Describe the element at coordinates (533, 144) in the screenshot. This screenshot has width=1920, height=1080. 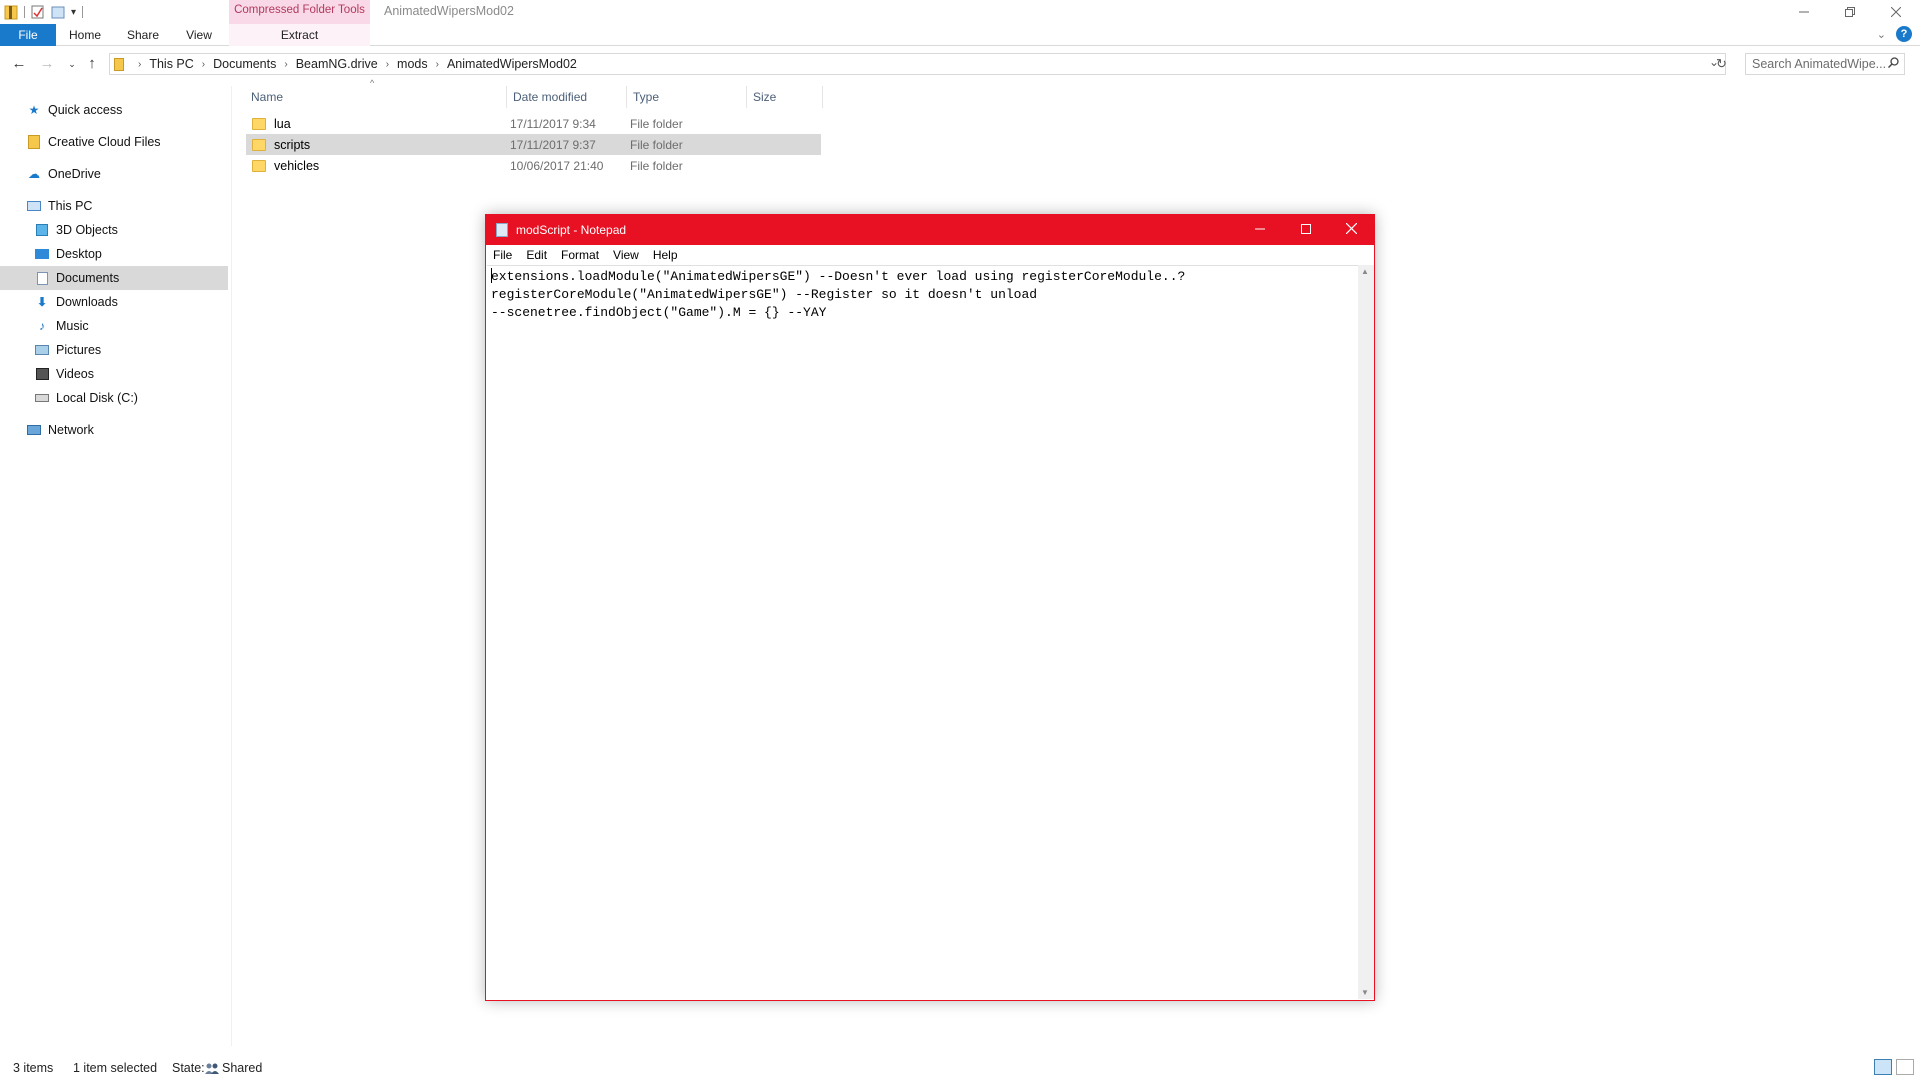
I see `file-row-selected: scripts 17/11/2017 9:37 File folder` at that location.